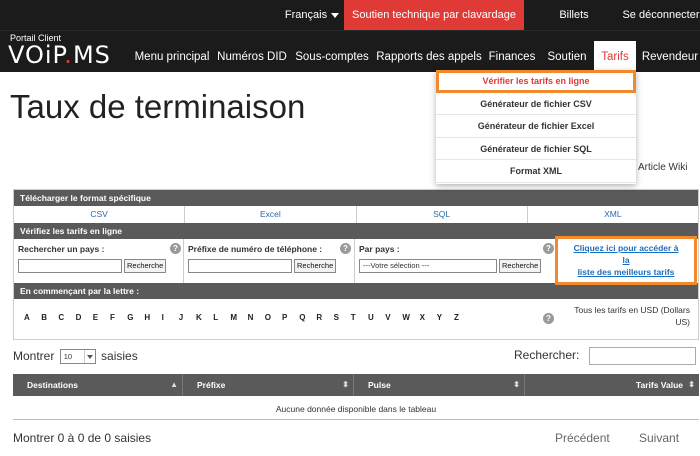  What do you see at coordinates (406, 317) in the screenshot?
I see `letter-link-w: W` at bounding box center [406, 317].